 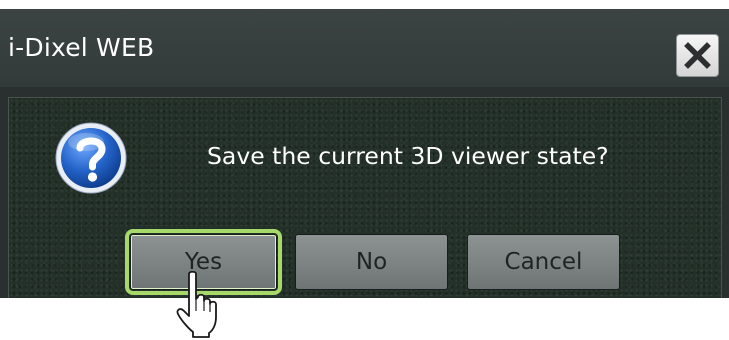 I want to click on close-button, so click(x=697, y=55).